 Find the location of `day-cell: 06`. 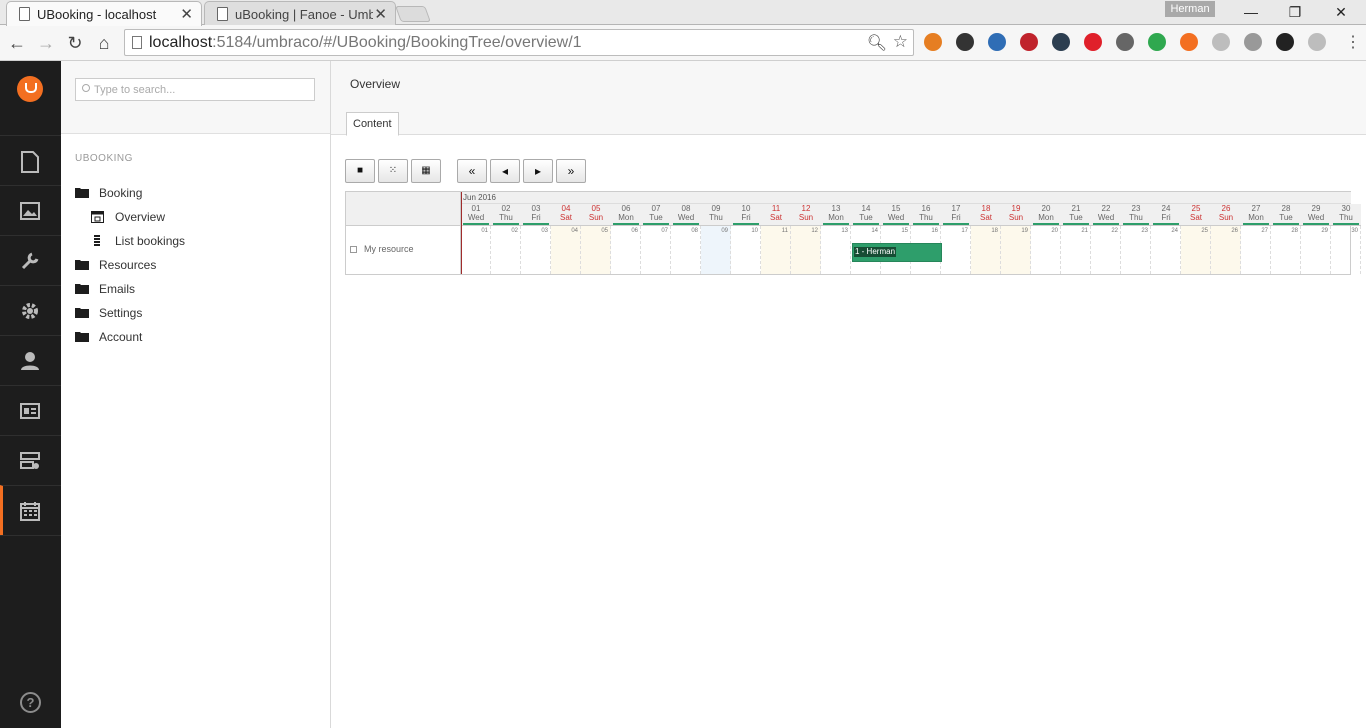

day-cell: 06 is located at coordinates (626, 250).